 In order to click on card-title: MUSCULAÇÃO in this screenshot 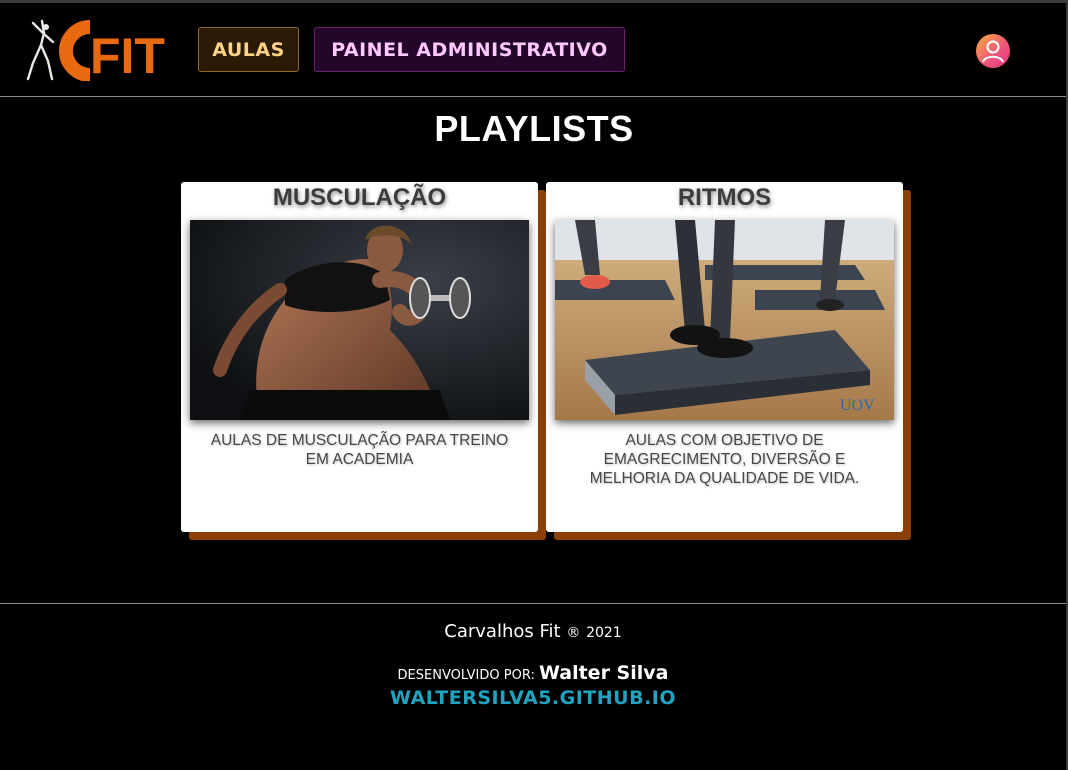, I will do `click(359, 197)`.